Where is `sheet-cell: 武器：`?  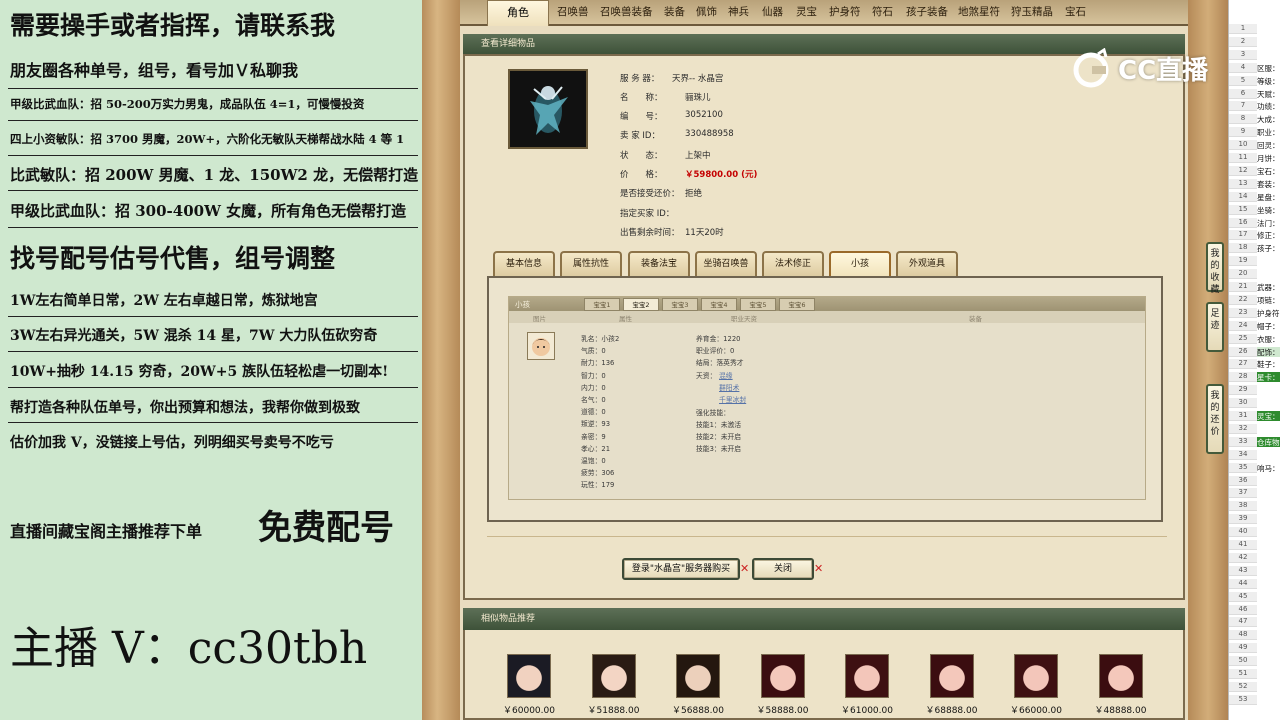
sheet-cell: 武器： is located at coordinates (1268, 287).